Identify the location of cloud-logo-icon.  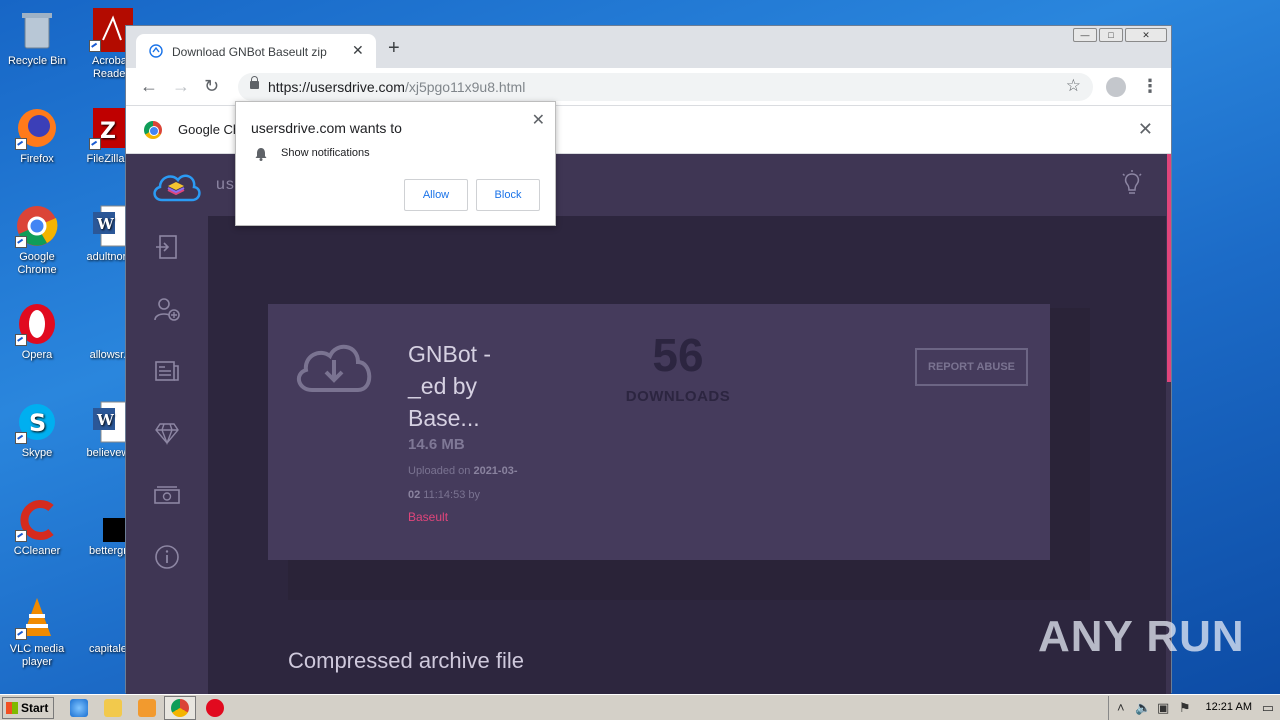
(176, 185).